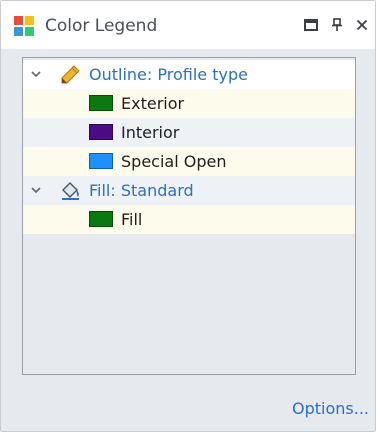 The width and height of the screenshot is (380, 436). What do you see at coordinates (188, 25) in the screenshot?
I see `title-bar: Color Legend` at bounding box center [188, 25].